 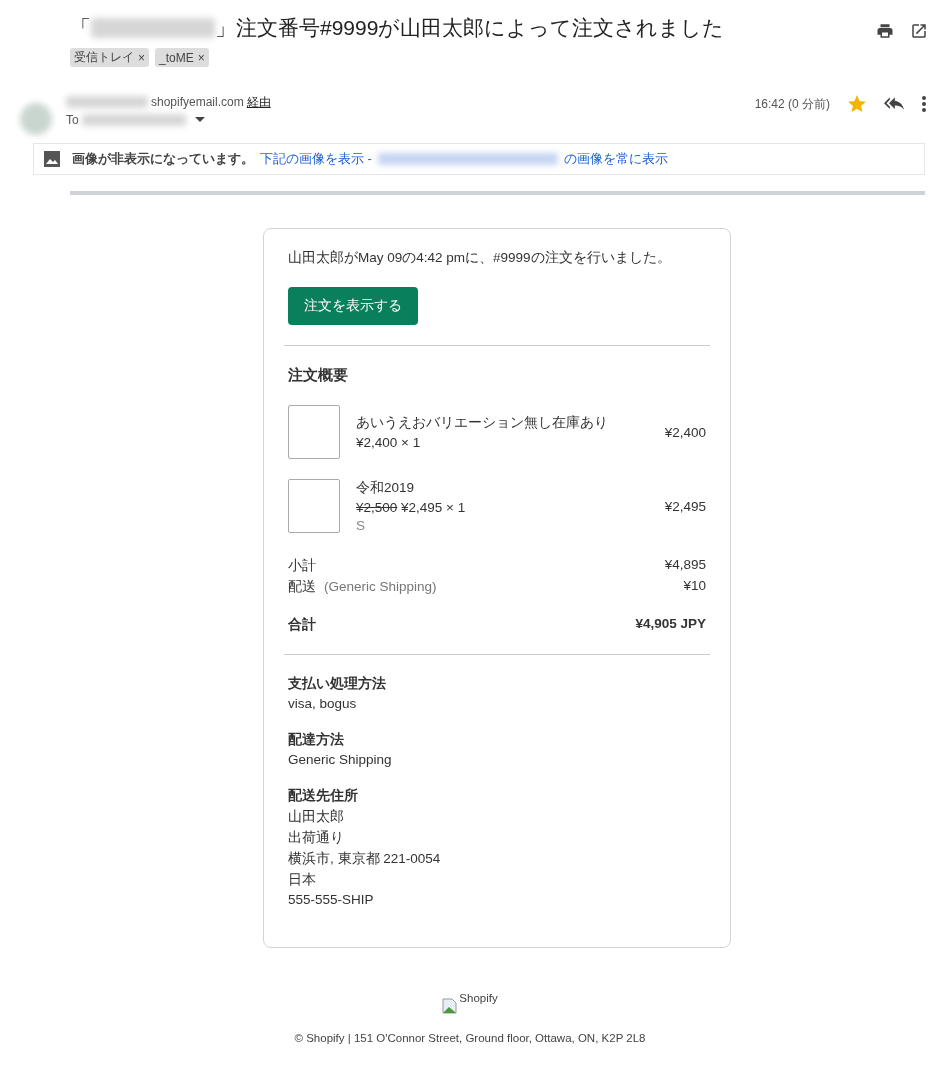 What do you see at coordinates (72, 120) in the screenshot?
I see `to-label: To` at bounding box center [72, 120].